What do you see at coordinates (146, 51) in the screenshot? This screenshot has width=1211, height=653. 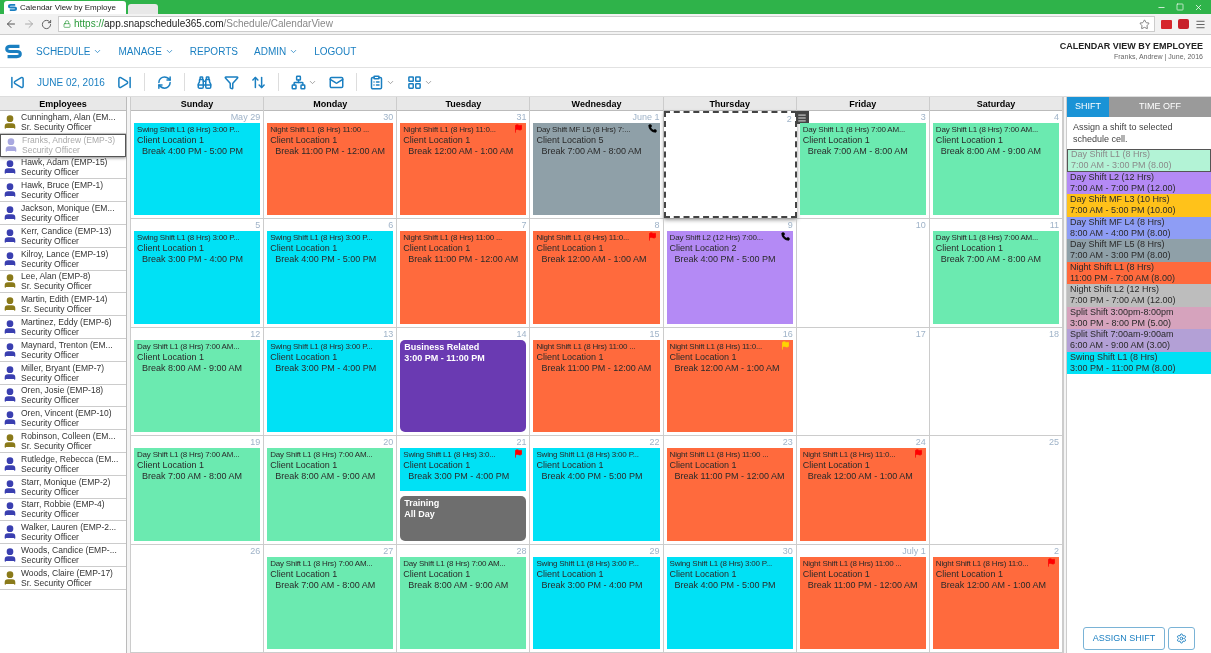 I see `nav-menu-item: MANAGE` at bounding box center [146, 51].